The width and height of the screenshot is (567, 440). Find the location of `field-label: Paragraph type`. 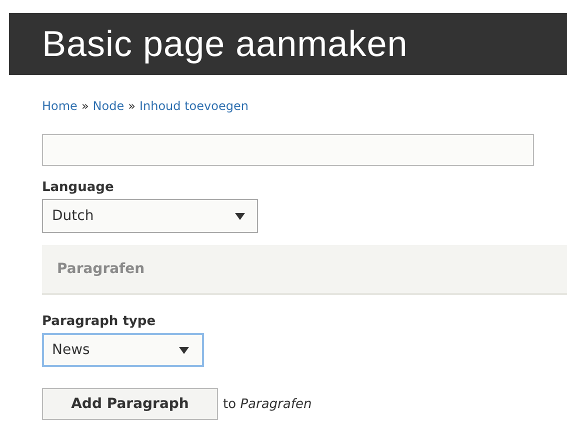

field-label: Paragraph type is located at coordinates (99, 321).